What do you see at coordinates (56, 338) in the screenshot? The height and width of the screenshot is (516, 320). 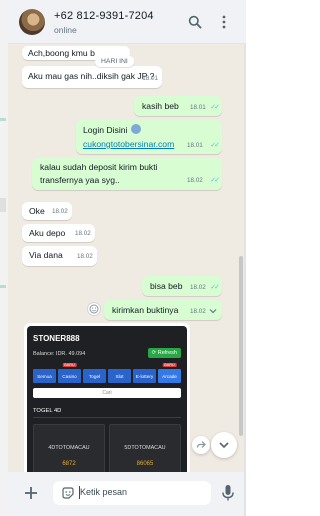 I see `screenshot-username: STONER888` at bounding box center [56, 338].